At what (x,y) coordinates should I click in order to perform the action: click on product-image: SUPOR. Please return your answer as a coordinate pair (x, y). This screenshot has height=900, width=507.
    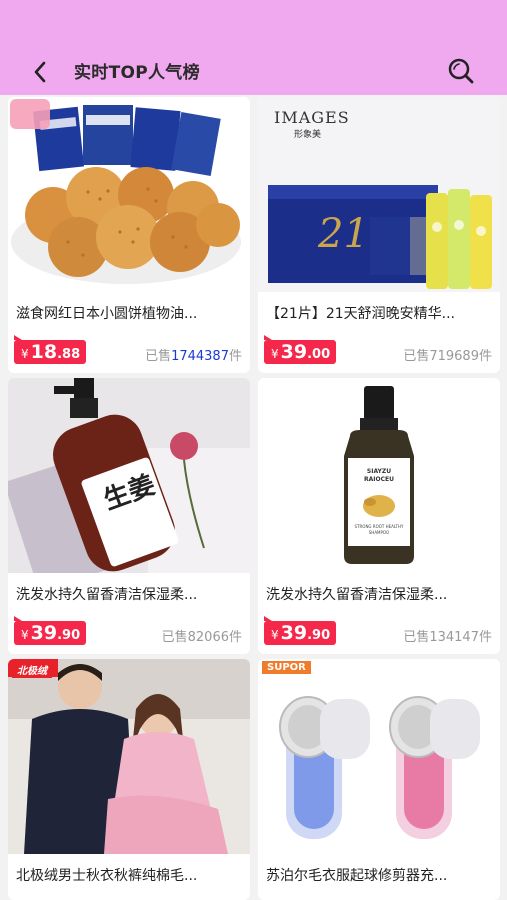
    Looking at the image, I should click on (379, 756).